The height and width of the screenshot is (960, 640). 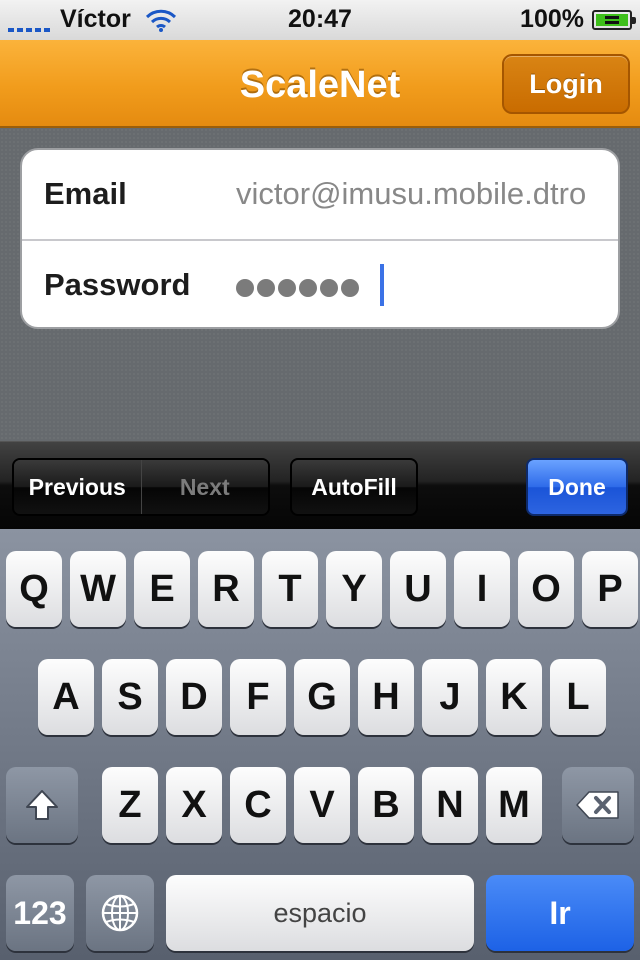 What do you see at coordinates (40, 913) in the screenshot?
I see `numbers-key: 123` at bounding box center [40, 913].